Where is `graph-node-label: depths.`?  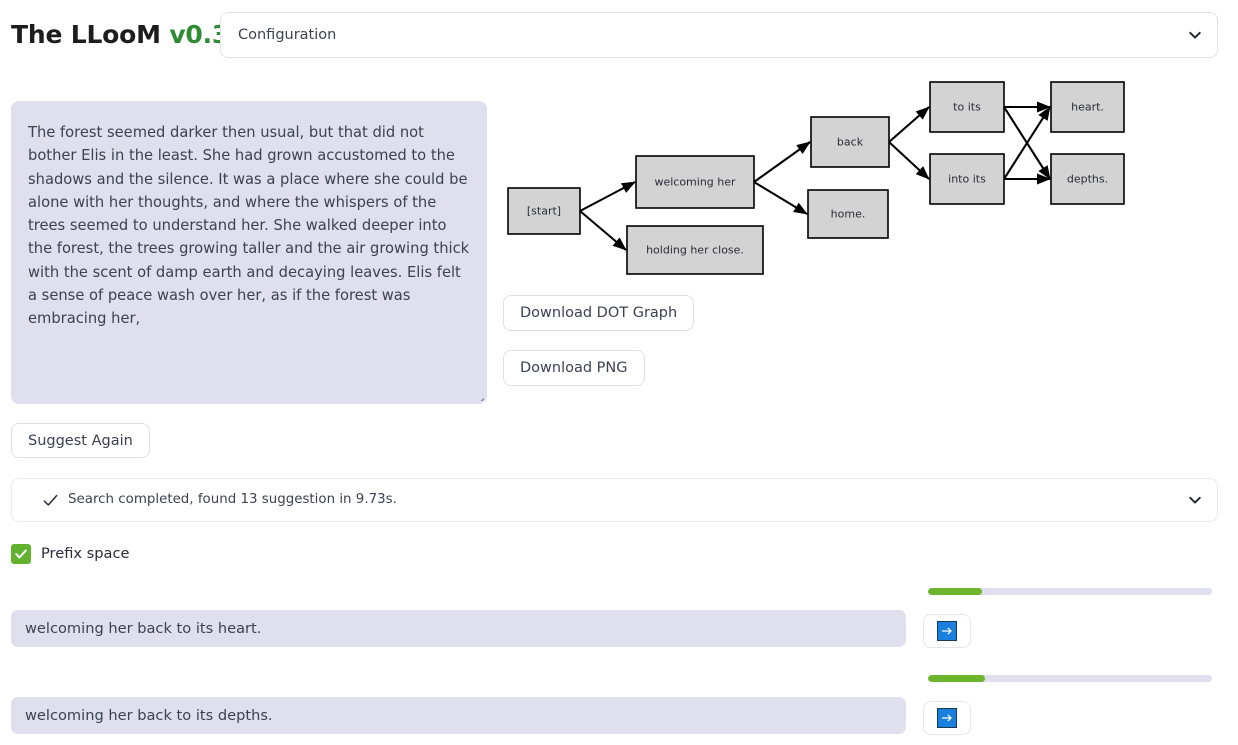 graph-node-label: depths. is located at coordinates (1087, 179).